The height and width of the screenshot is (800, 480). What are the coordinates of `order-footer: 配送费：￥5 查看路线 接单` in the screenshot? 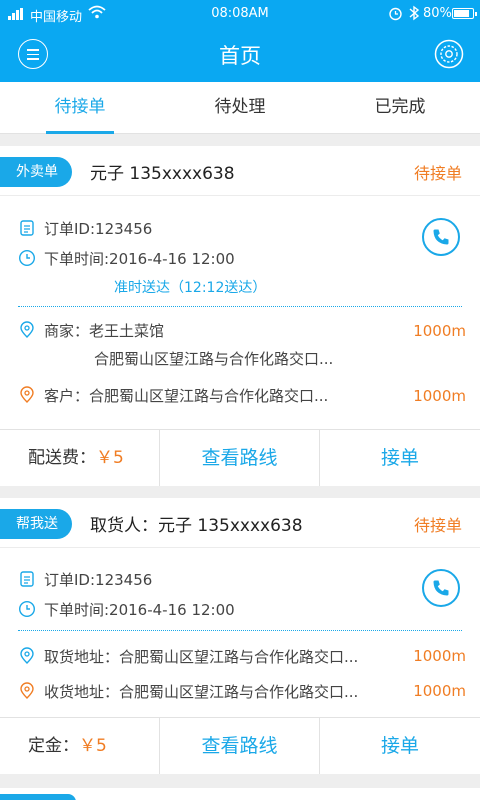 It's located at (240, 457).